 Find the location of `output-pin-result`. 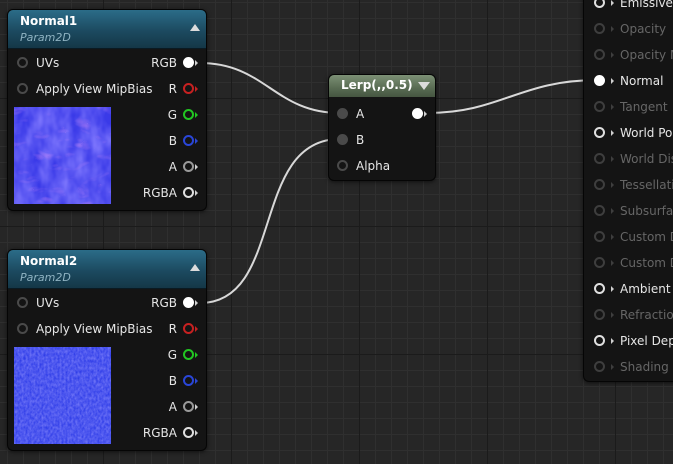

output-pin-result is located at coordinates (419, 114).